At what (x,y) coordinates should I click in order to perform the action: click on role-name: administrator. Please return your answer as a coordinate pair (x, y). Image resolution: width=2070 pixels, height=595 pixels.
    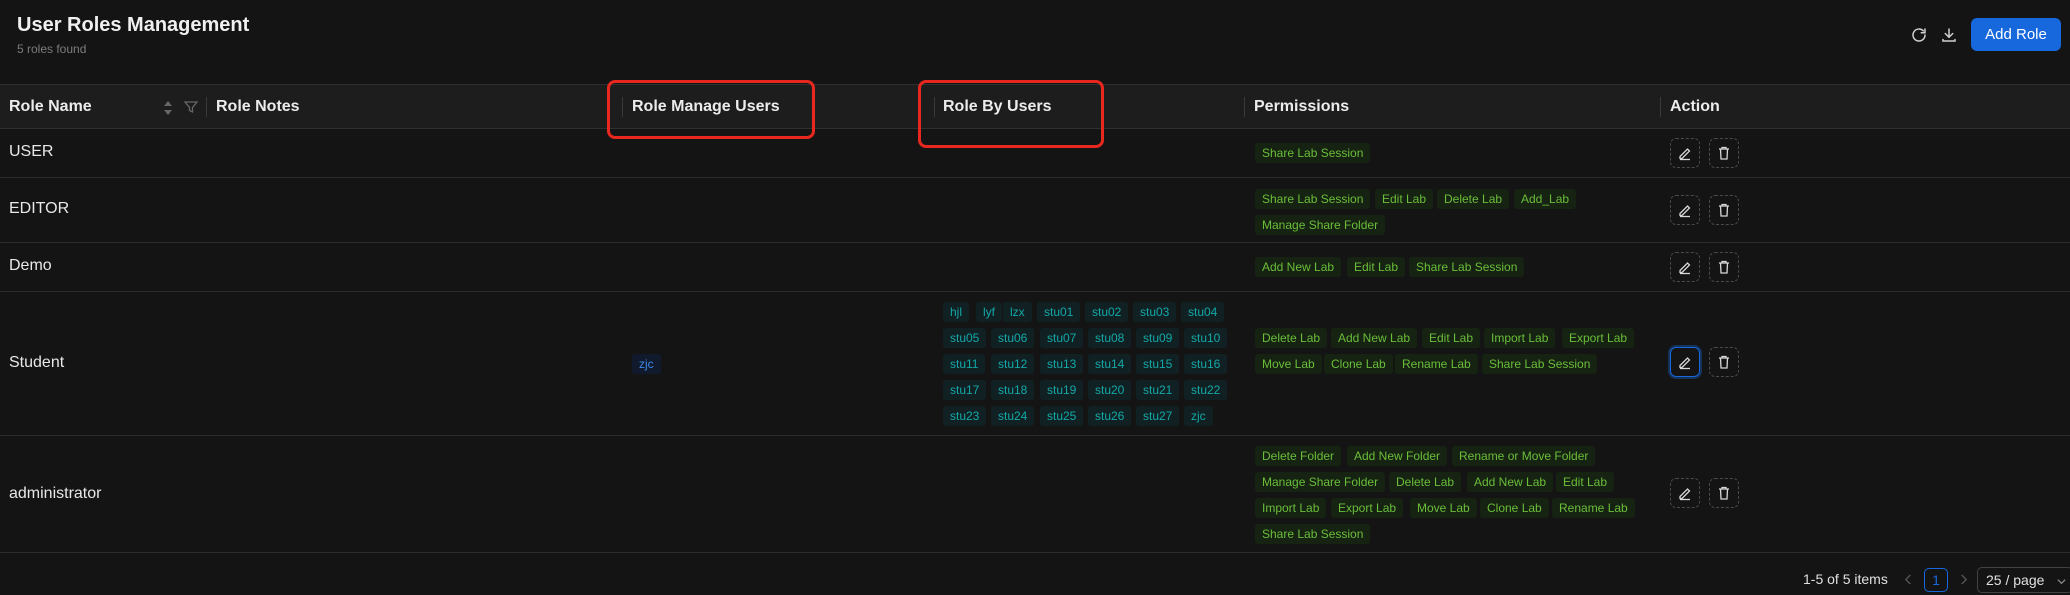
    Looking at the image, I should click on (55, 493).